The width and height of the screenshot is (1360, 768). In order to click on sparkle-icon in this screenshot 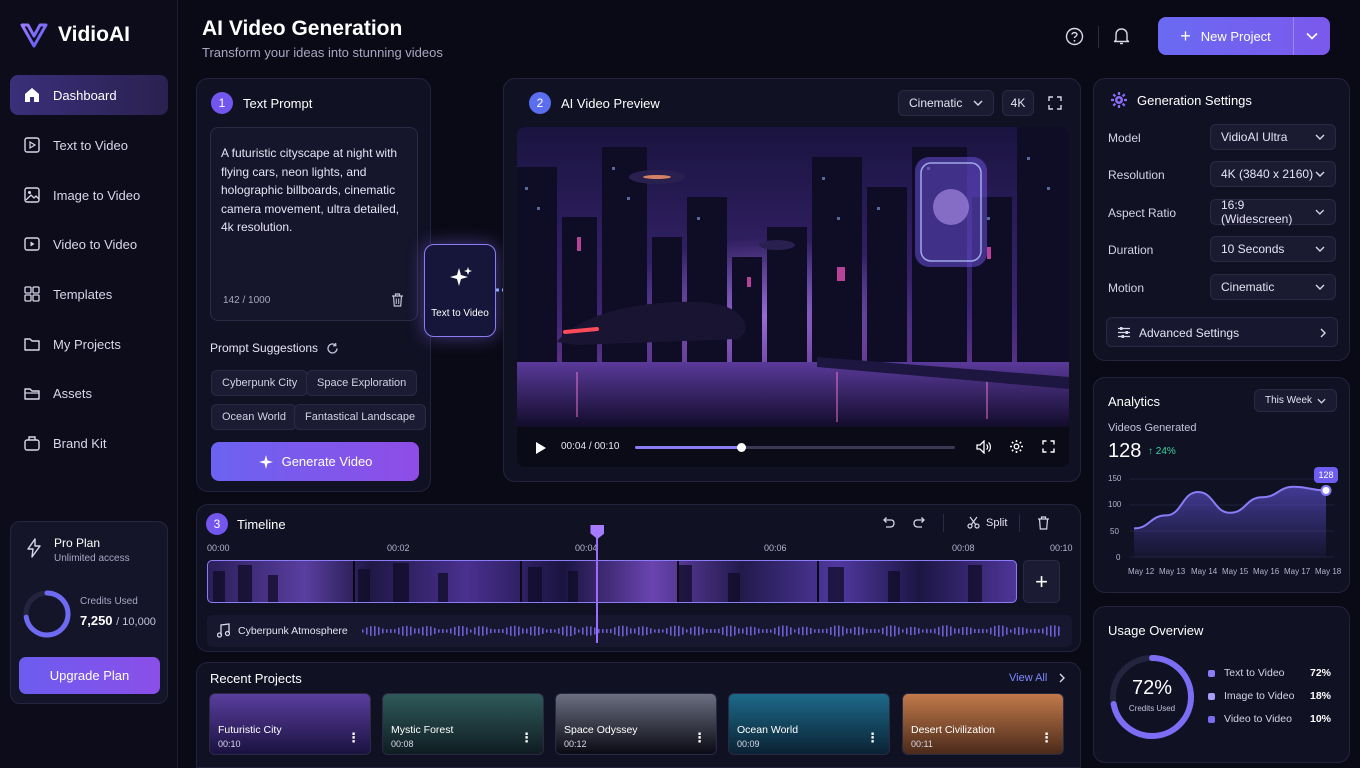, I will do `click(461, 276)`.